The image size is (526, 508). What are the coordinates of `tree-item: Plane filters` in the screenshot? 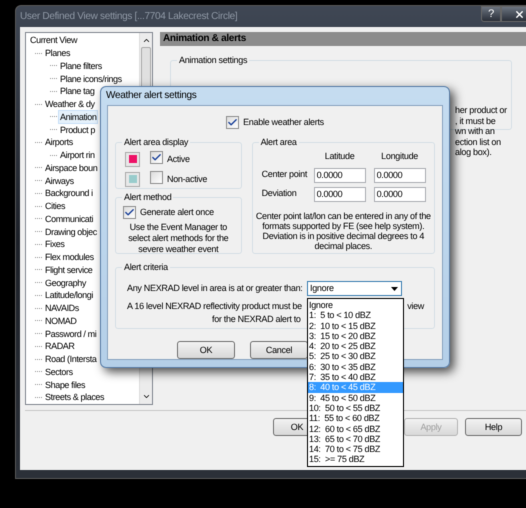 It's located at (81, 66).